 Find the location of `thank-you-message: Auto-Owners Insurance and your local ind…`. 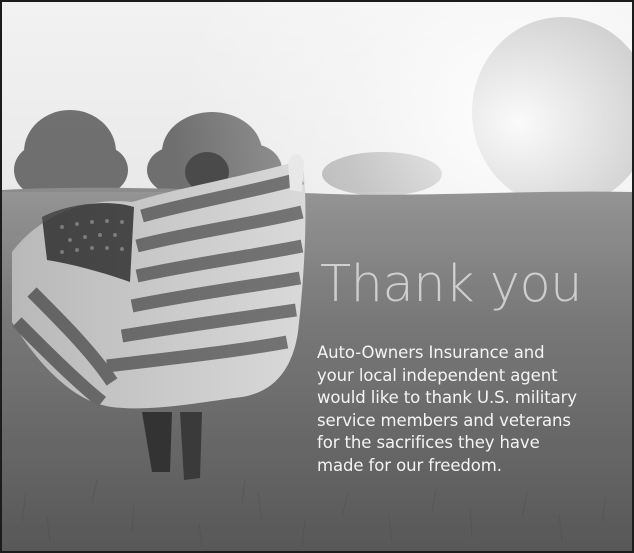

thank-you-message: Auto-Owners Insurance and your local ind… is located at coordinates (467, 409).